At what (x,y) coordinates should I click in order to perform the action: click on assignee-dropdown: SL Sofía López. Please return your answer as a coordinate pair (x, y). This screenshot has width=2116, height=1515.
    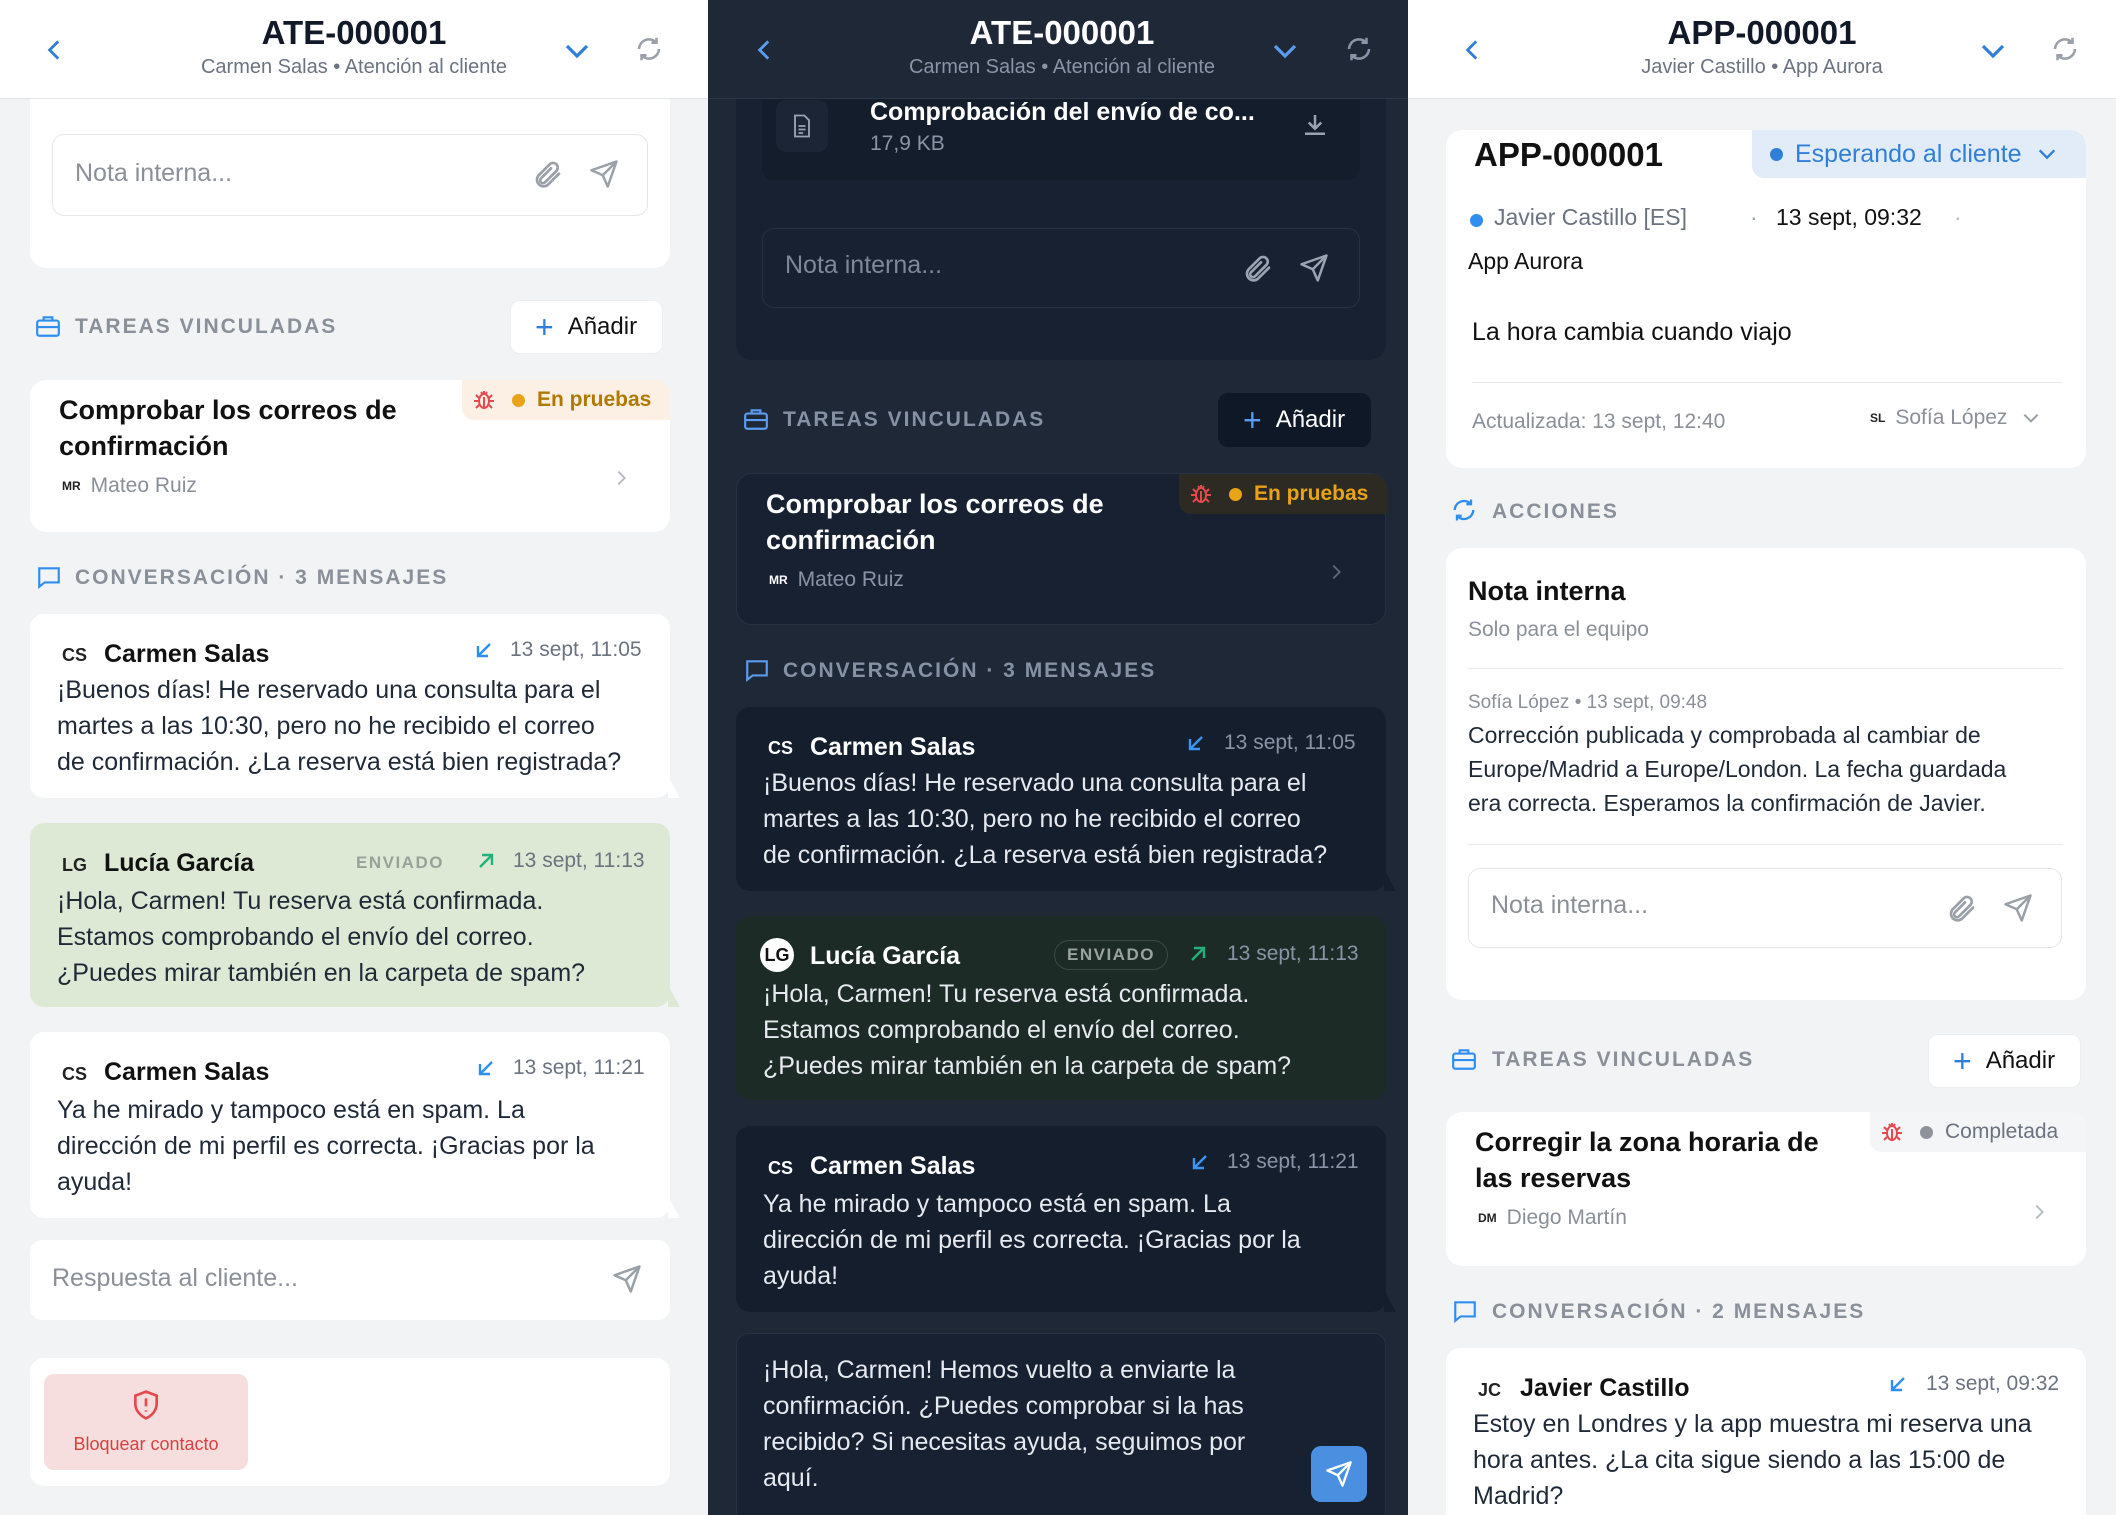
    Looking at the image, I should click on (1955, 418).